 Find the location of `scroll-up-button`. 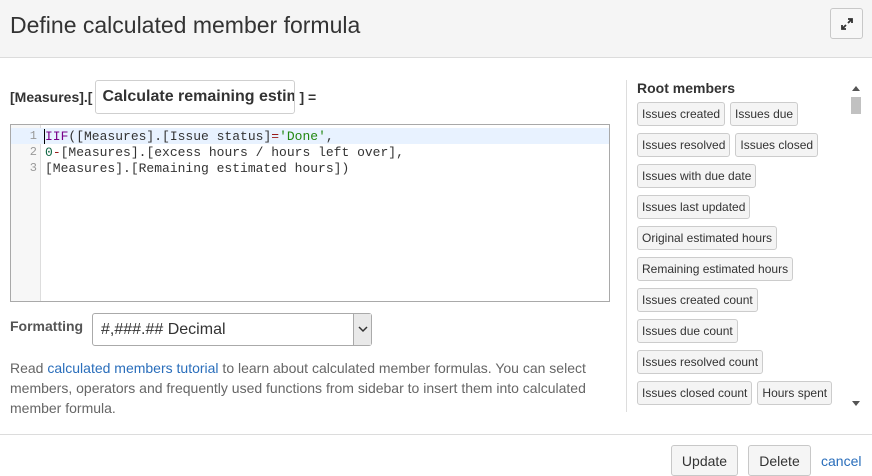

scroll-up-button is located at coordinates (855, 88).